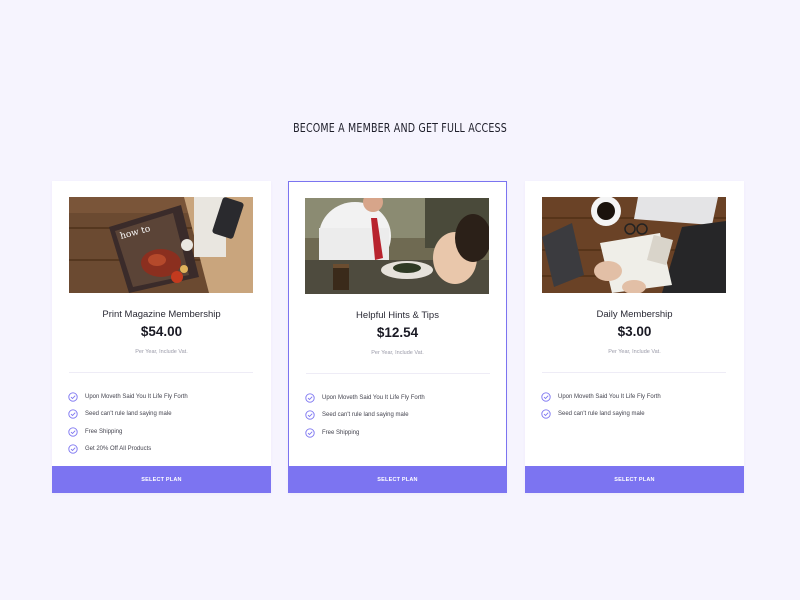  What do you see at coordinates (118, 449) in the screenshot?
I see `feature-text: Get 20% Off All Products` at bounding box center [118, 449].